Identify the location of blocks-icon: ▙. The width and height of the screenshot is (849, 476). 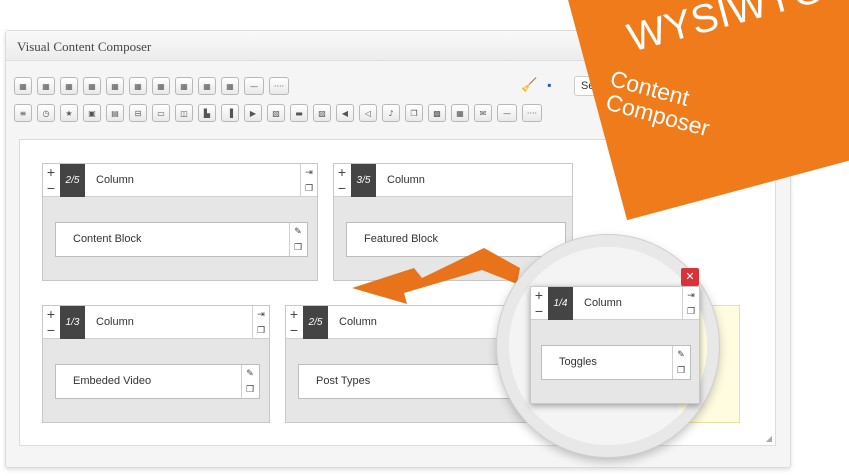
(207, 113).